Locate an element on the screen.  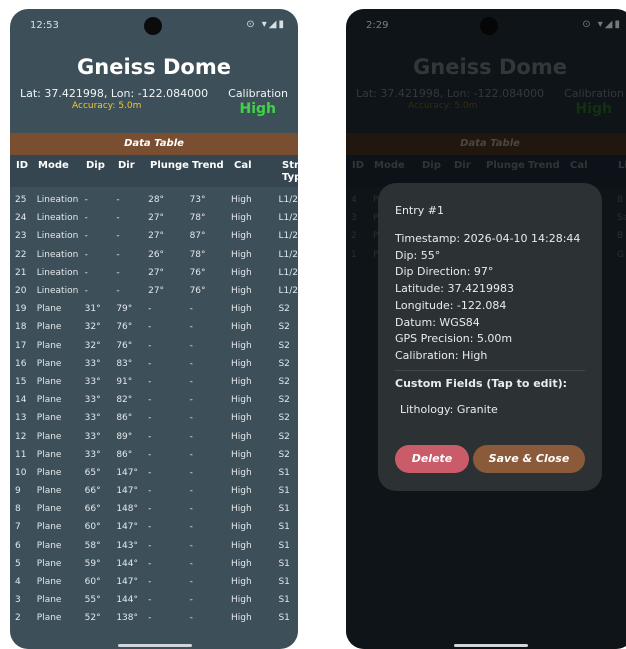
table-row: 16 Plane 33° 83° - - High S2 is located at coordinates (154, 364).